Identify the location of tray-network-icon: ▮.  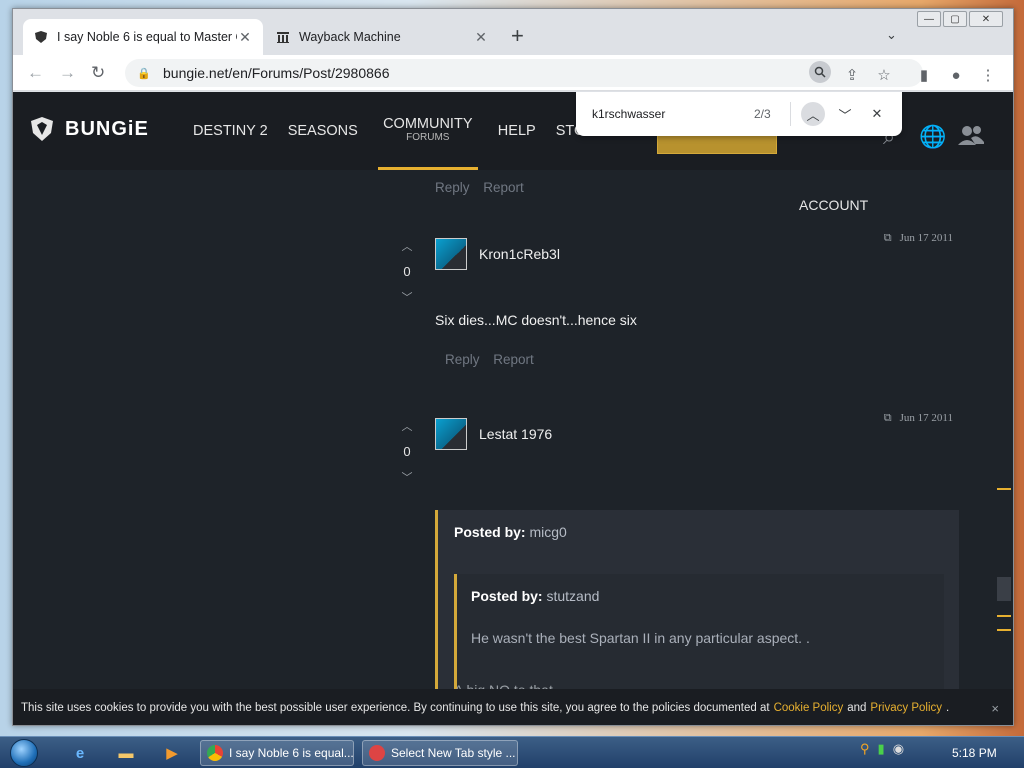
(881, 749).